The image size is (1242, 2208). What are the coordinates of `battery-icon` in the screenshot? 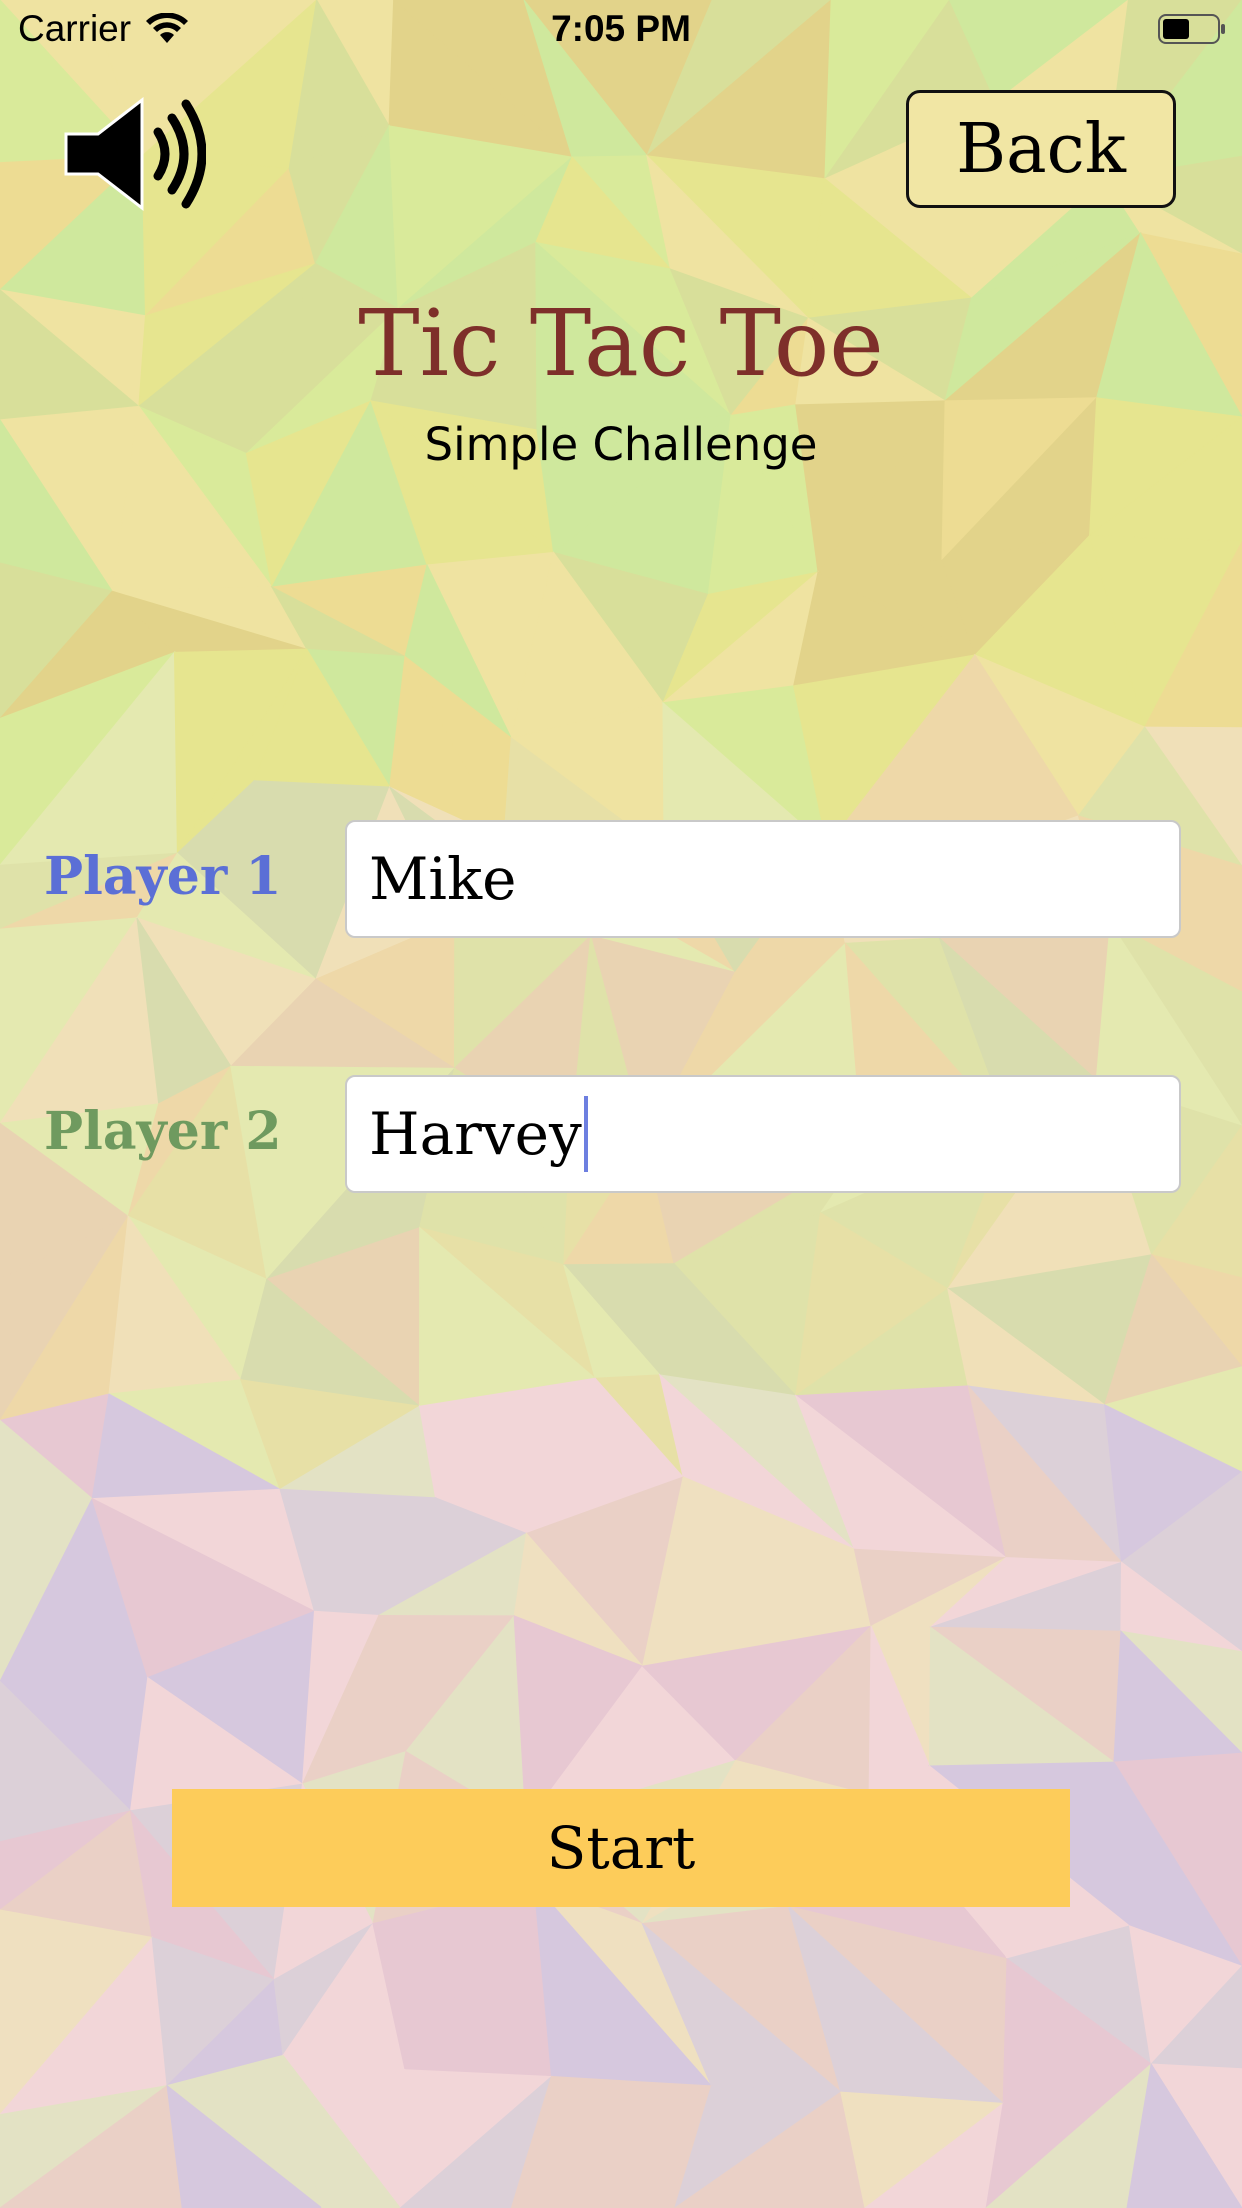 It's located at (1191, 29).